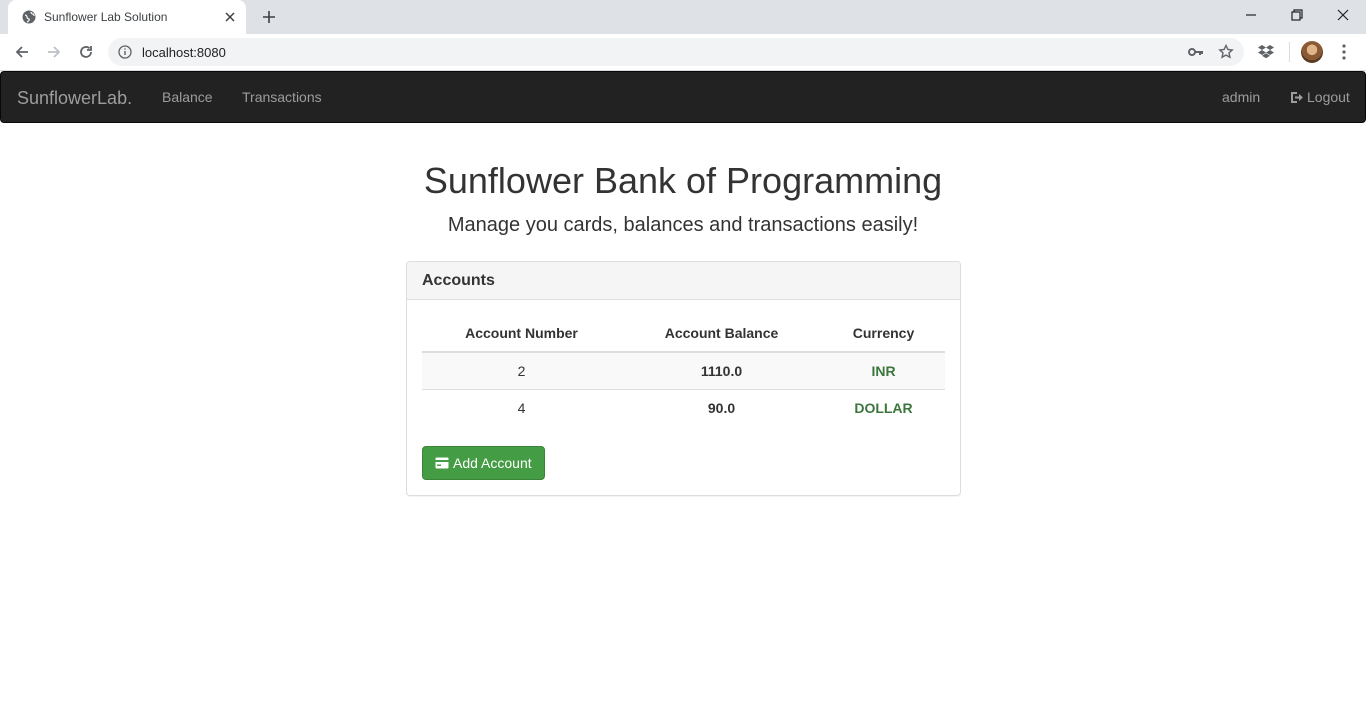 Image resolution: width=1366 pixels, height=728 pixels. Describe the element at coordinates (1312, 52) in the screenshot. I see `profile-avatar` at that location.